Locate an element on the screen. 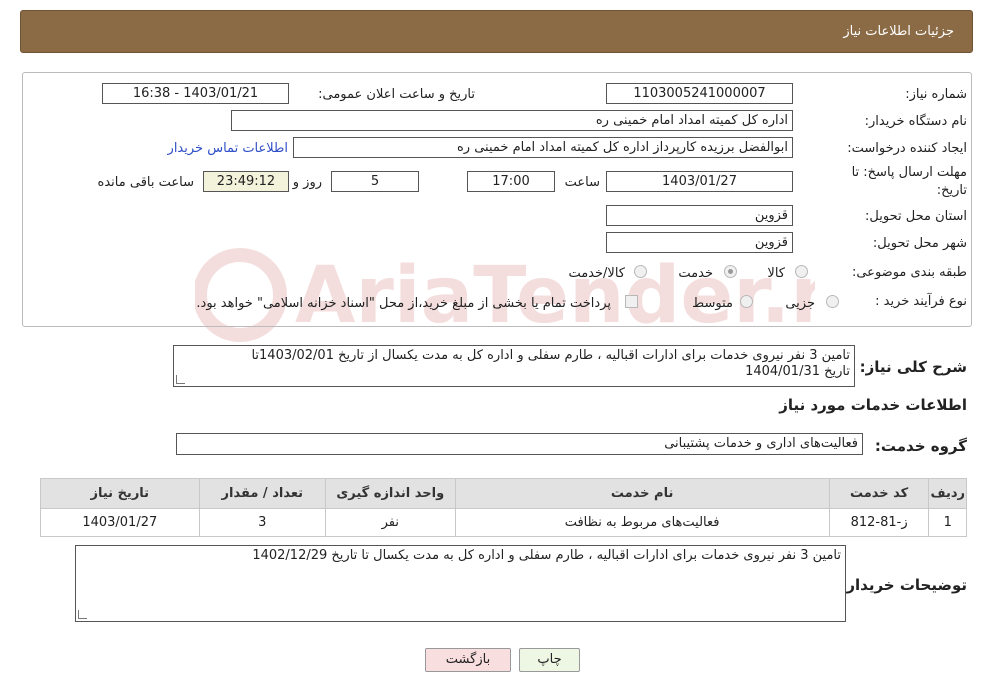 The height and width of the screenshot is (691, 985). treasury-bonds-checkbox is located at coordinates (631, 301).